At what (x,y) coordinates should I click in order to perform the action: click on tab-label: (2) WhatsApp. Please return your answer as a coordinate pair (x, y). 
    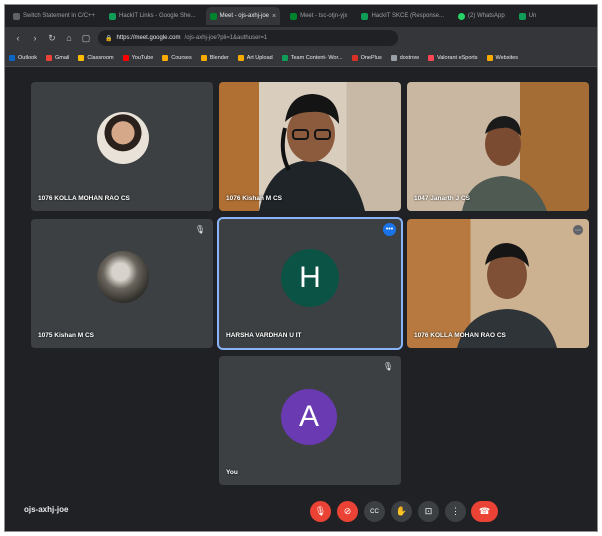
    Looking at the image, I should click on (486, 16).